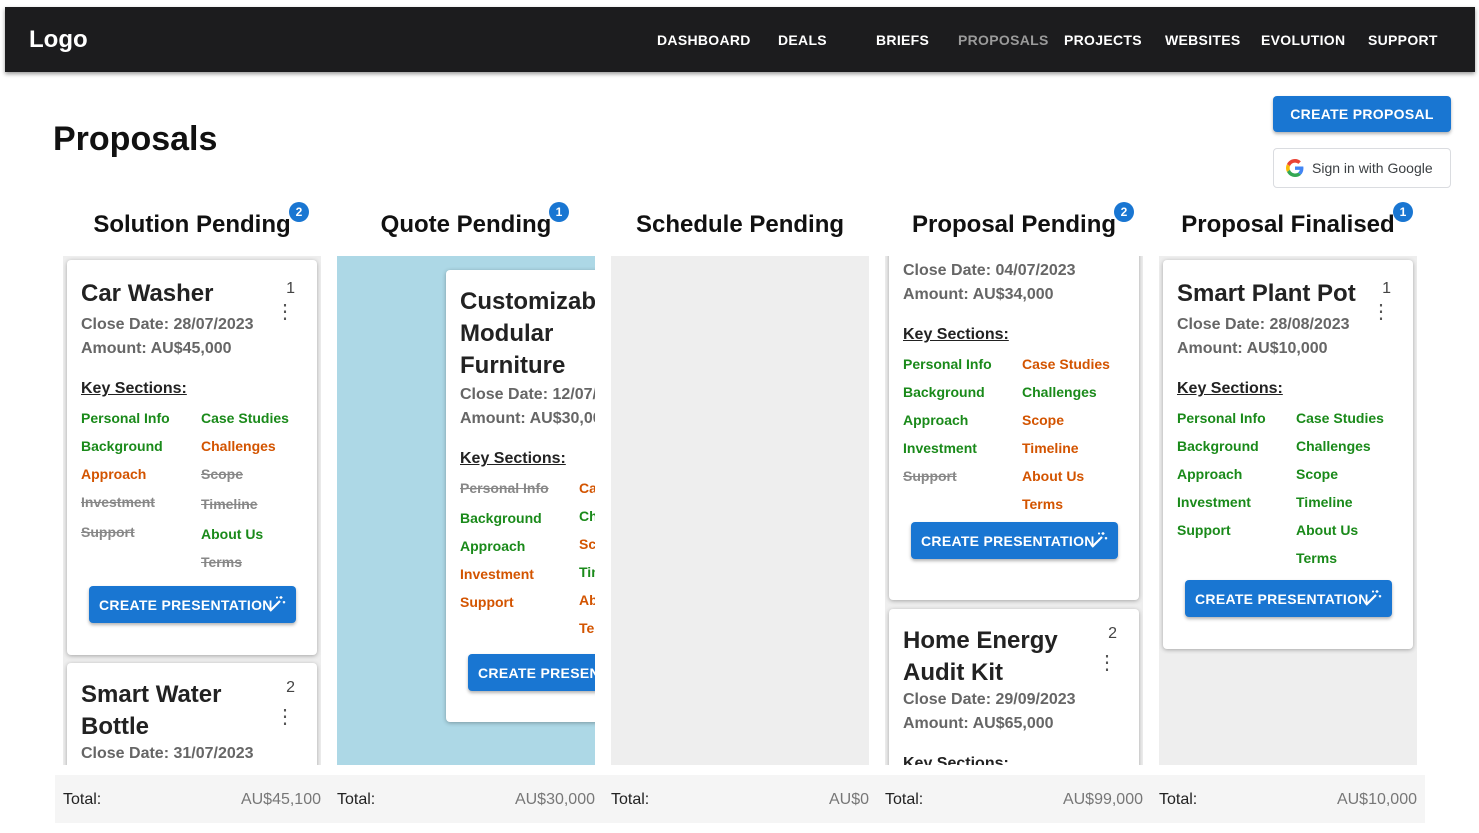 Image resolution: width=1479 pixels, height=833 pixels. What do you see at coordinates (493, 546) in the screenshot?
I see `section-approach: Approach` at bounding box center [493, 546].